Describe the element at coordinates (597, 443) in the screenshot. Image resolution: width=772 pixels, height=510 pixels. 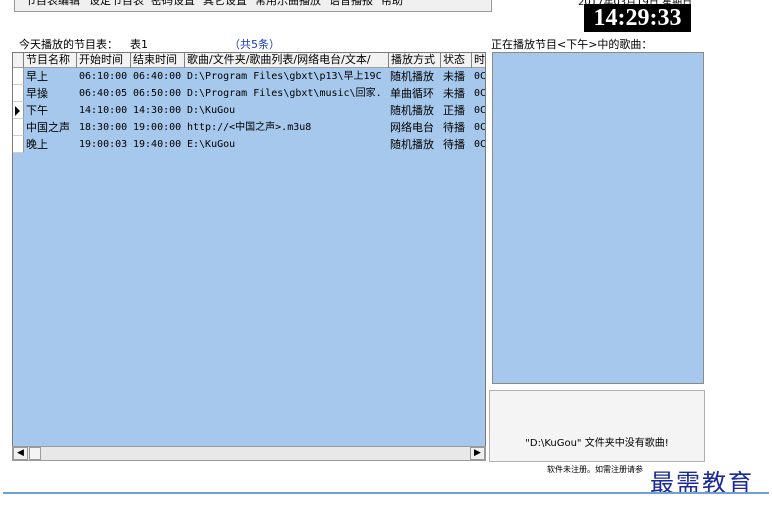
I see `no-songs-message: "D:\KuGou" 文件夹中没有歌曲!` at that location.